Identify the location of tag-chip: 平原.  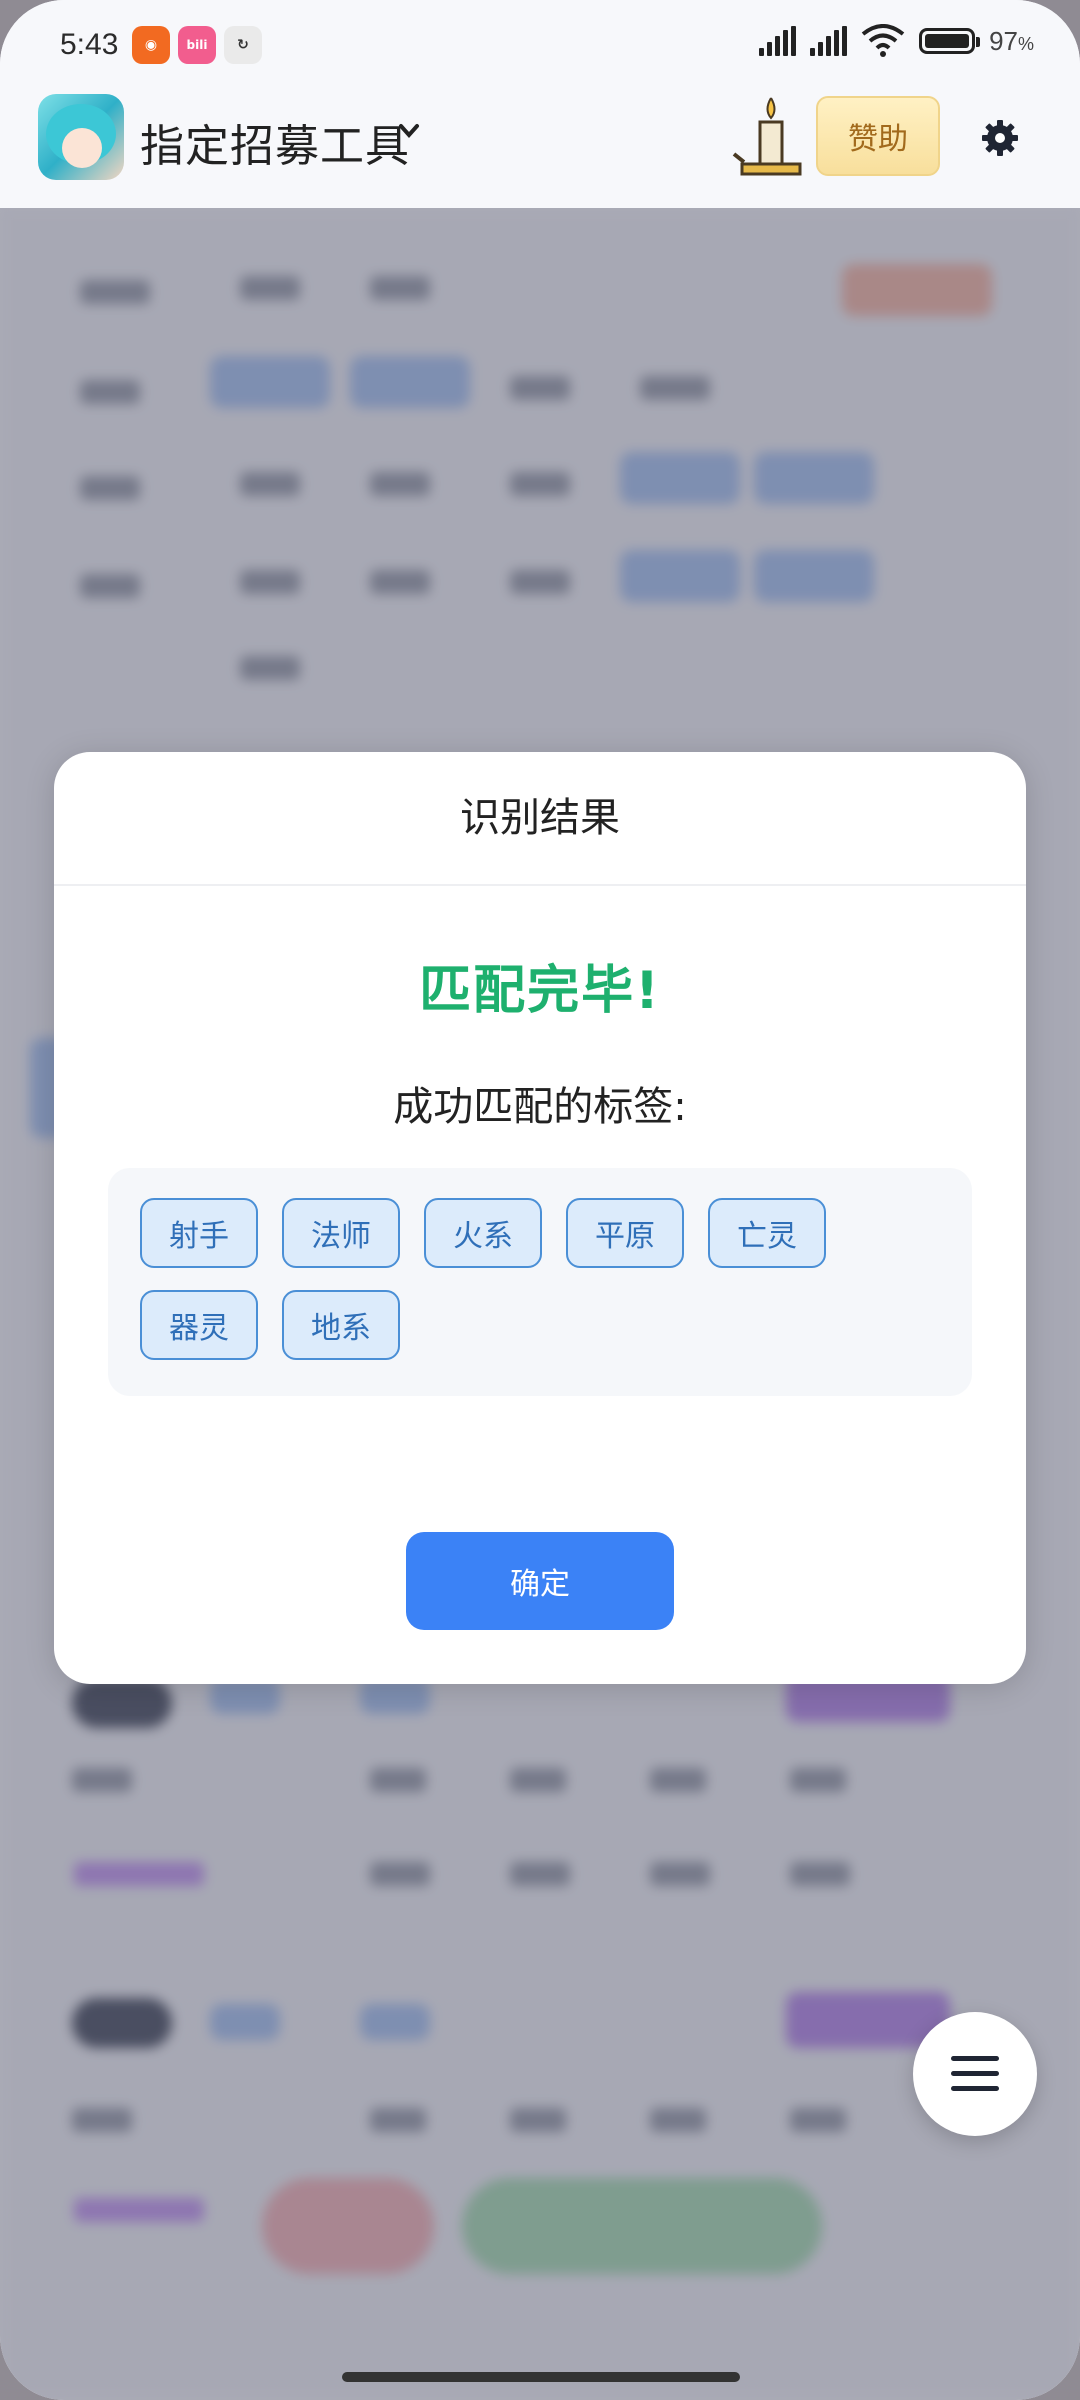
(625, 1233).